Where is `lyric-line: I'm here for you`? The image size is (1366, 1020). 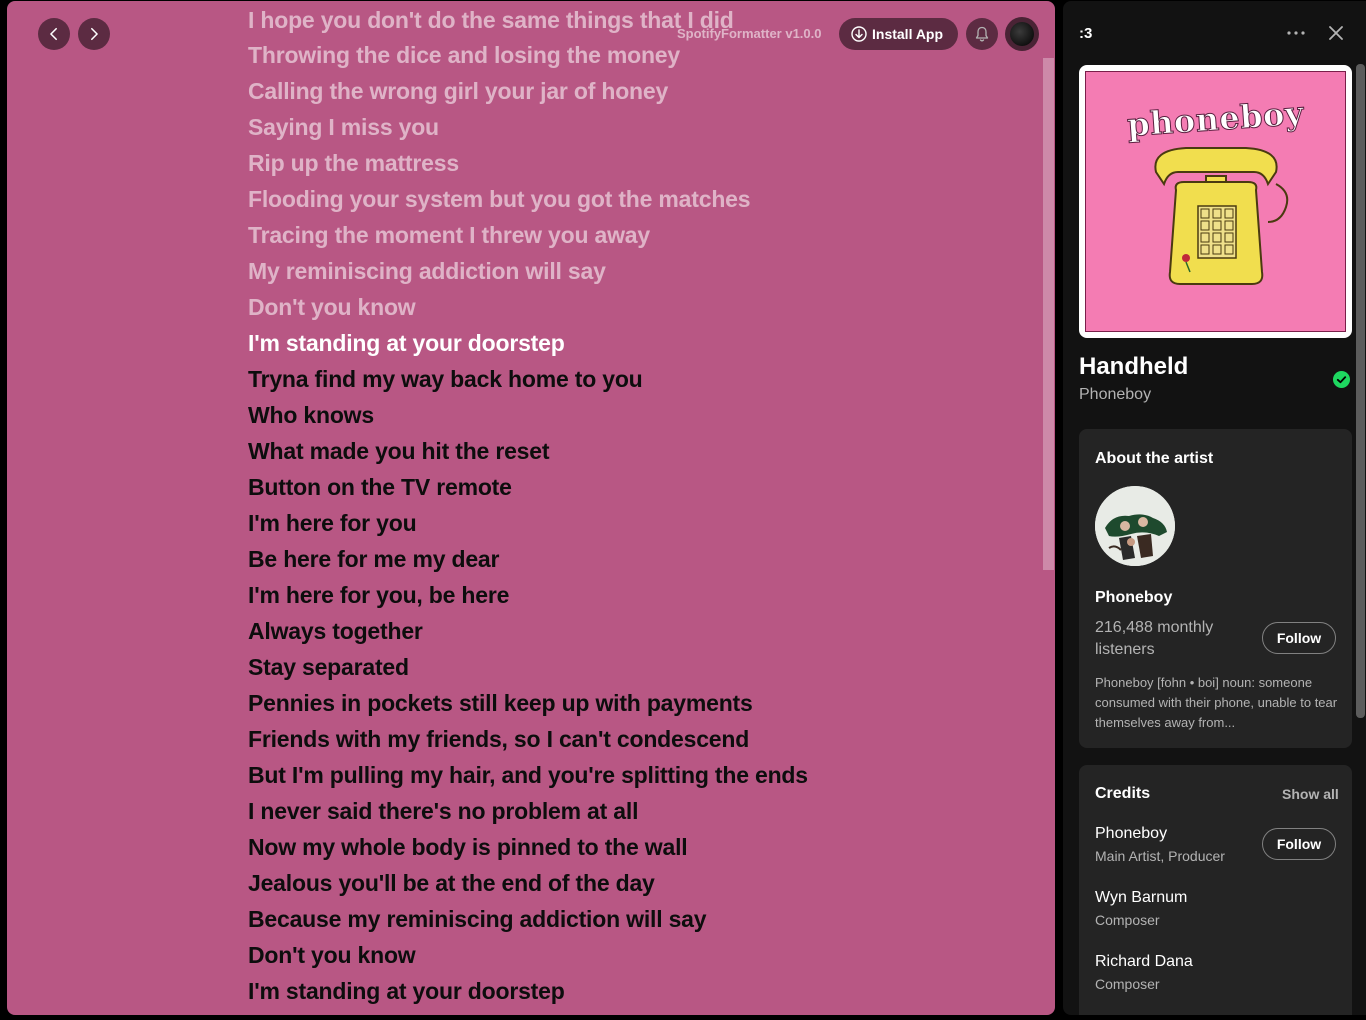
lyric-line: I'm here for you is located at coordinates (528, 523).